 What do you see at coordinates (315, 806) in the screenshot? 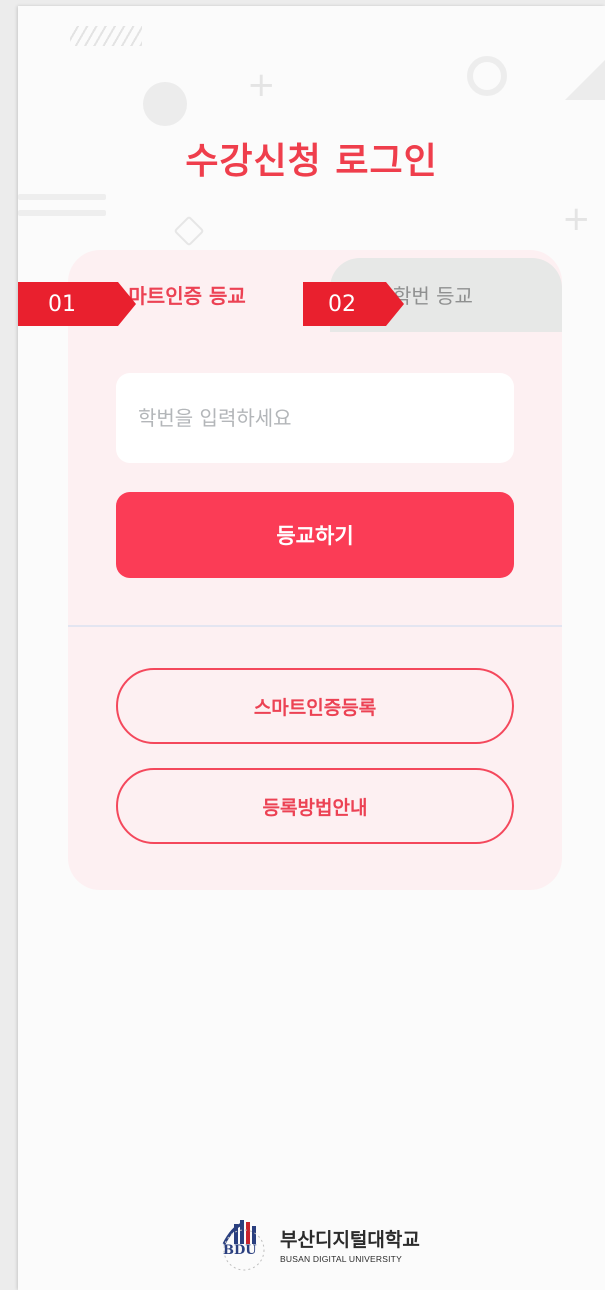
I see `registration-guide-button: 등록방법안내` at bounding box center [315, 806].